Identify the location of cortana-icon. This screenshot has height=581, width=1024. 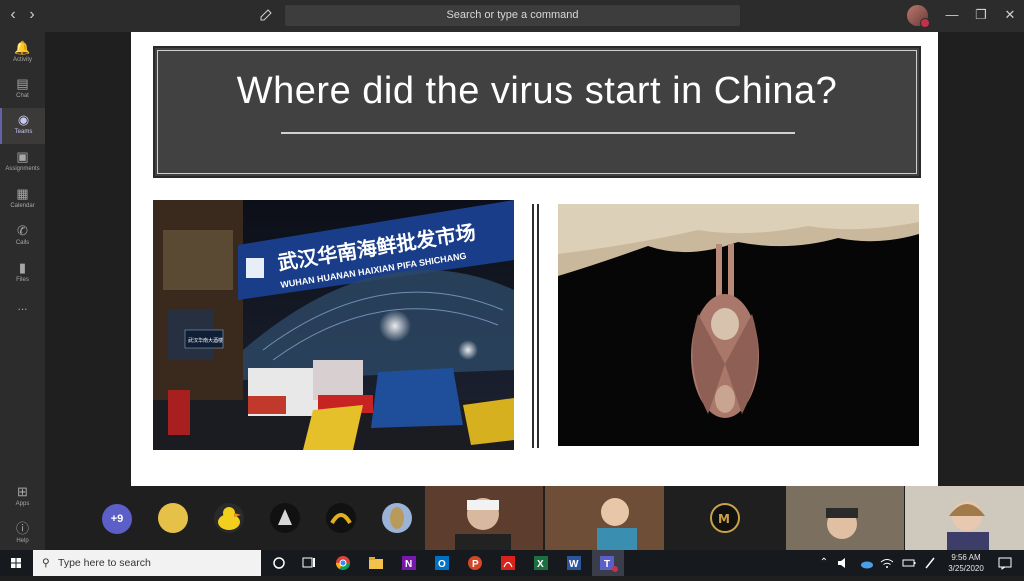
(279, 563).